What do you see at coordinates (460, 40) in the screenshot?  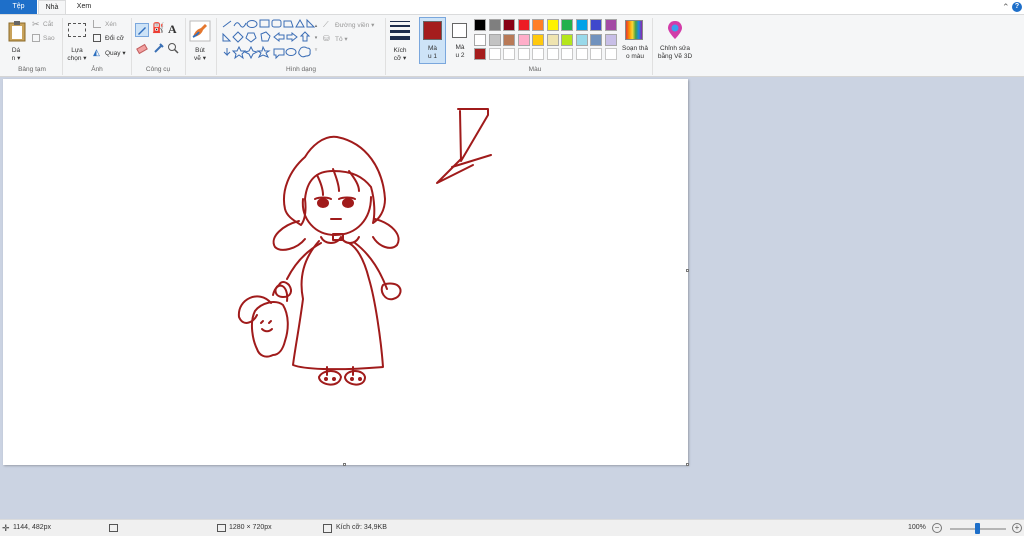 I see `color2-button: Mà u 2` at bounding box center [460, 40].